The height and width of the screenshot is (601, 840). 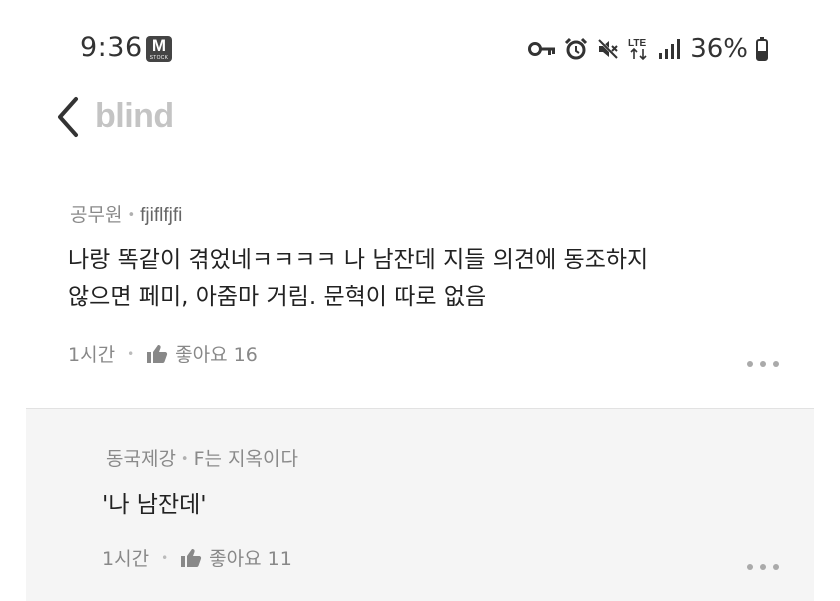 What do you see at coordinates (637, 49) in the screenshot?
I see `lte-icon: LTE` at bounding box center [637, 49].